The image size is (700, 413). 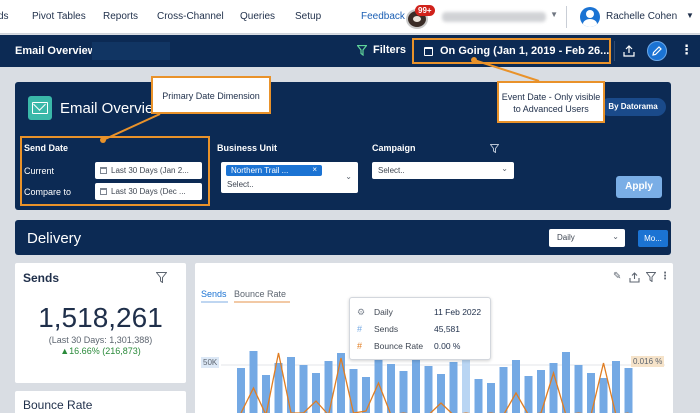 What do you see at coordinates (419, 17) in the screenshot?
I see `notifications-button: 99+` at bounding box center [419, 17].